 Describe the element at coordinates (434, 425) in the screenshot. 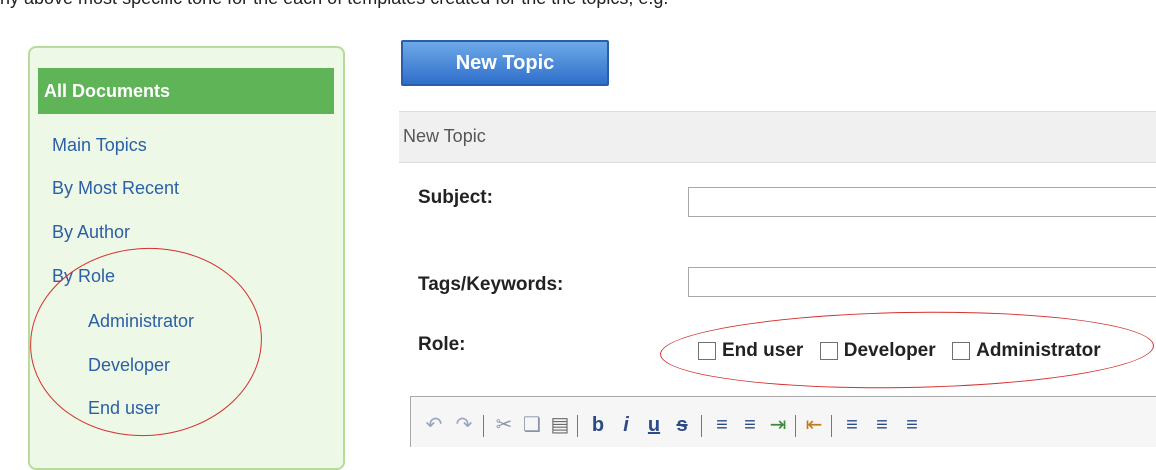

I see `undo-icon: ↶` at that location.